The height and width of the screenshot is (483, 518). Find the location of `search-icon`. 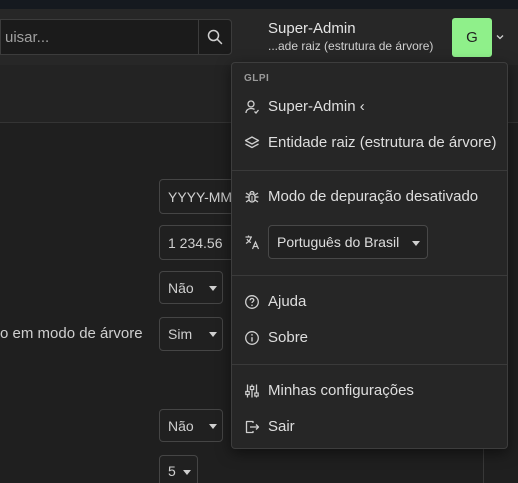

search-icon is located at coordinates (215, 37).